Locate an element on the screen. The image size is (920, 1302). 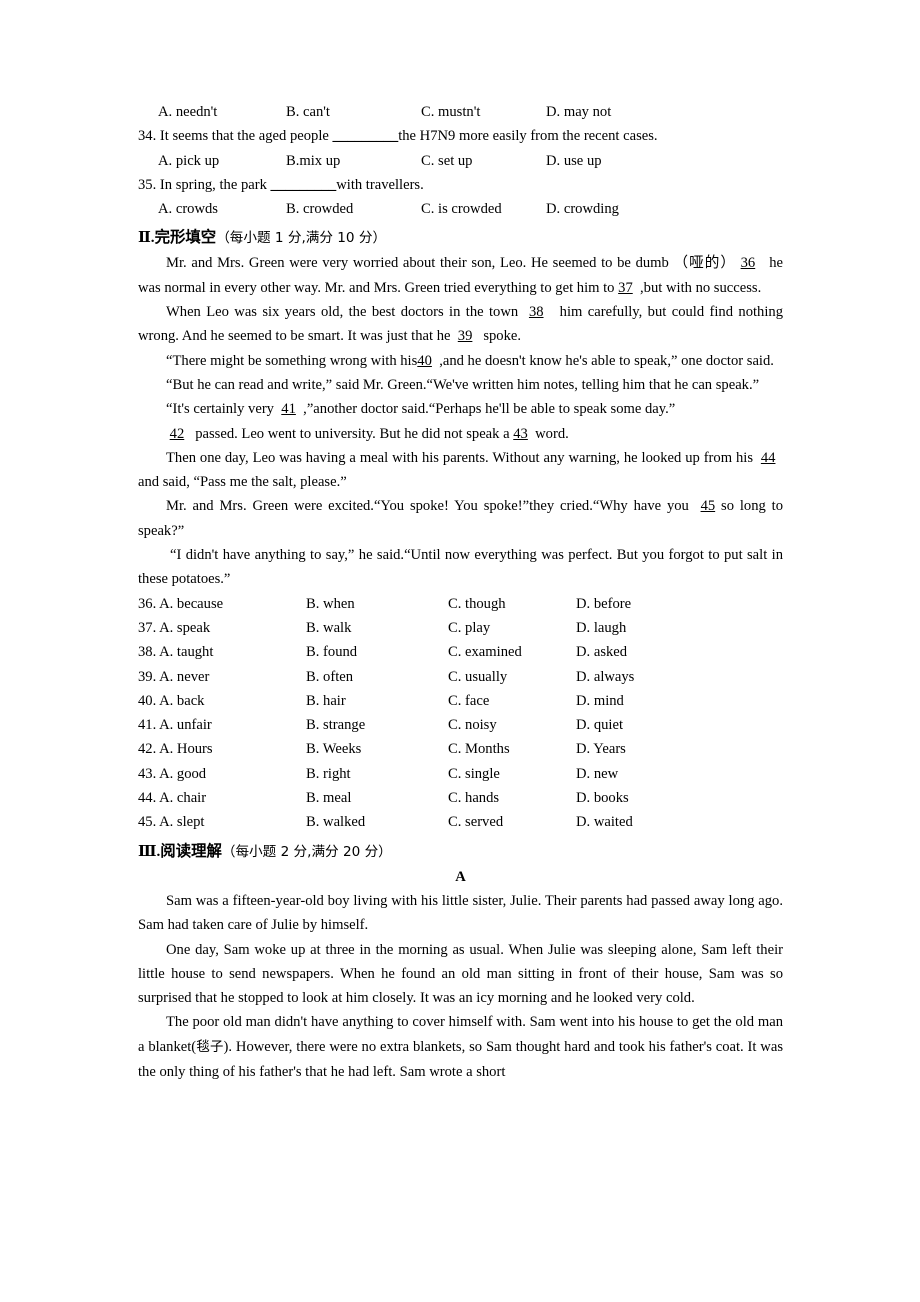
cloze-p5-text-a: “It's certainly very is located at coordinates (220, 409).